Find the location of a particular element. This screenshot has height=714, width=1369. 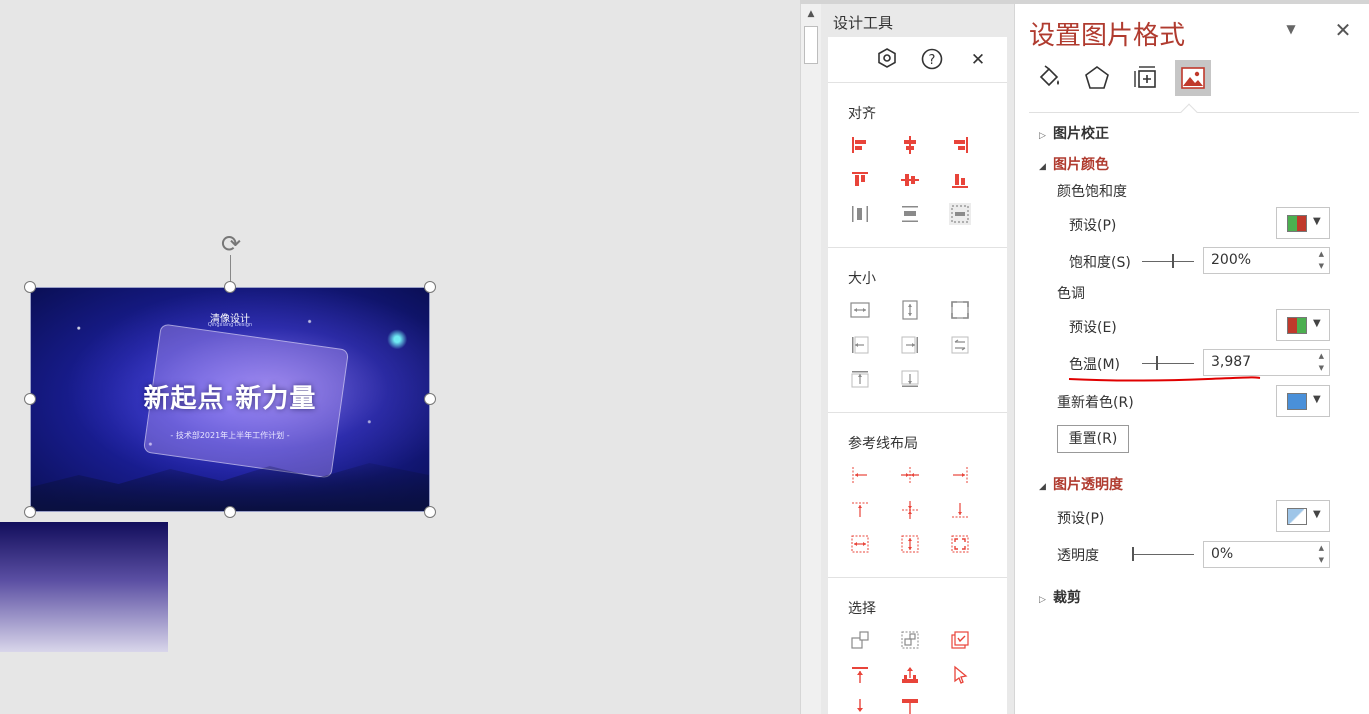

align-section: 对齐 is located at coordinates (917, 165).